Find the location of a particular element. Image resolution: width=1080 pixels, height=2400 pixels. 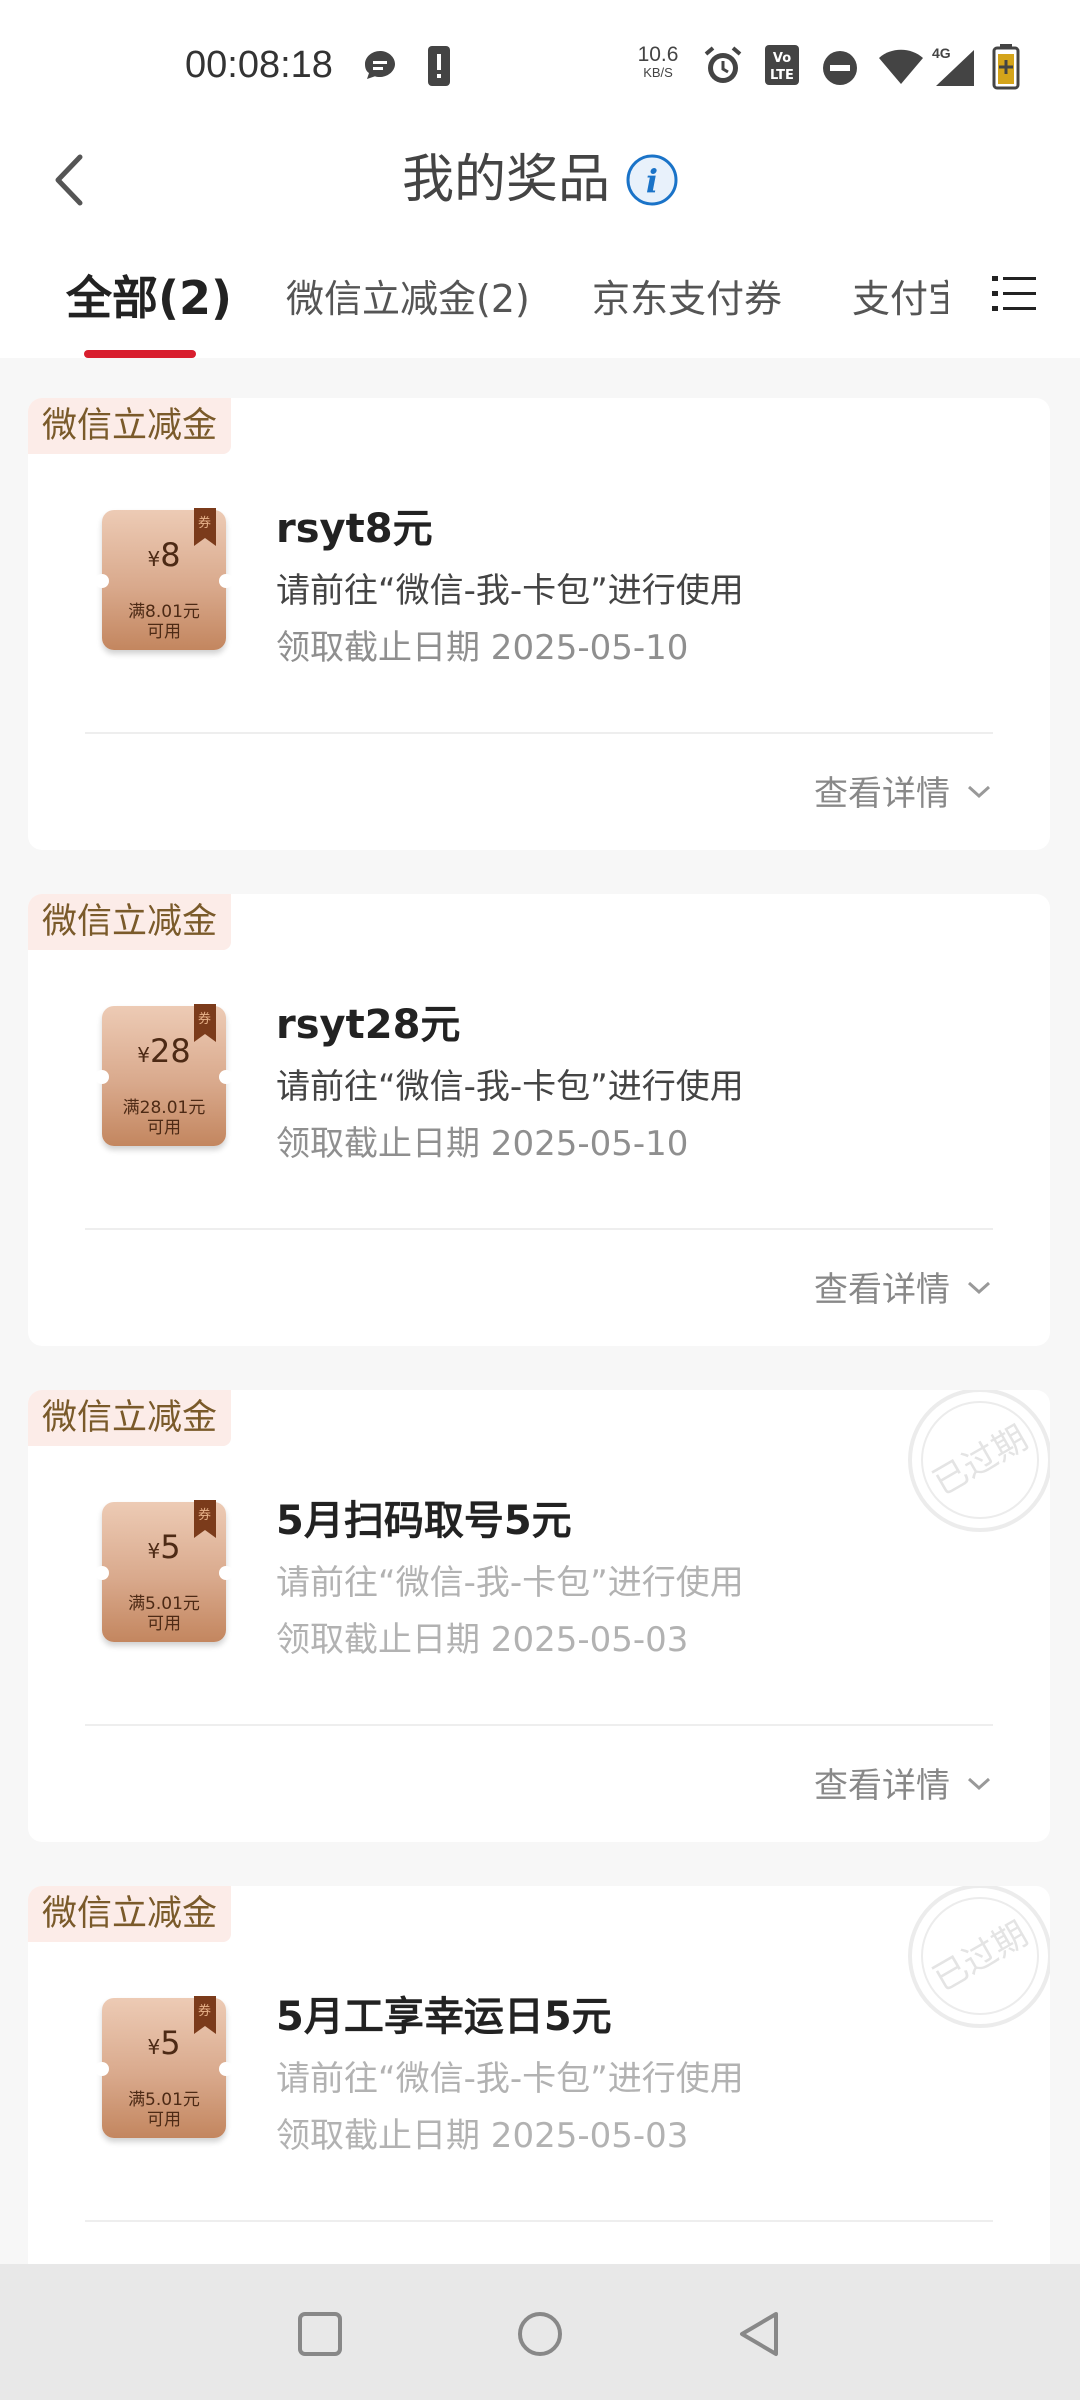

recents-square-icon is located at coordinates (320, 2334).